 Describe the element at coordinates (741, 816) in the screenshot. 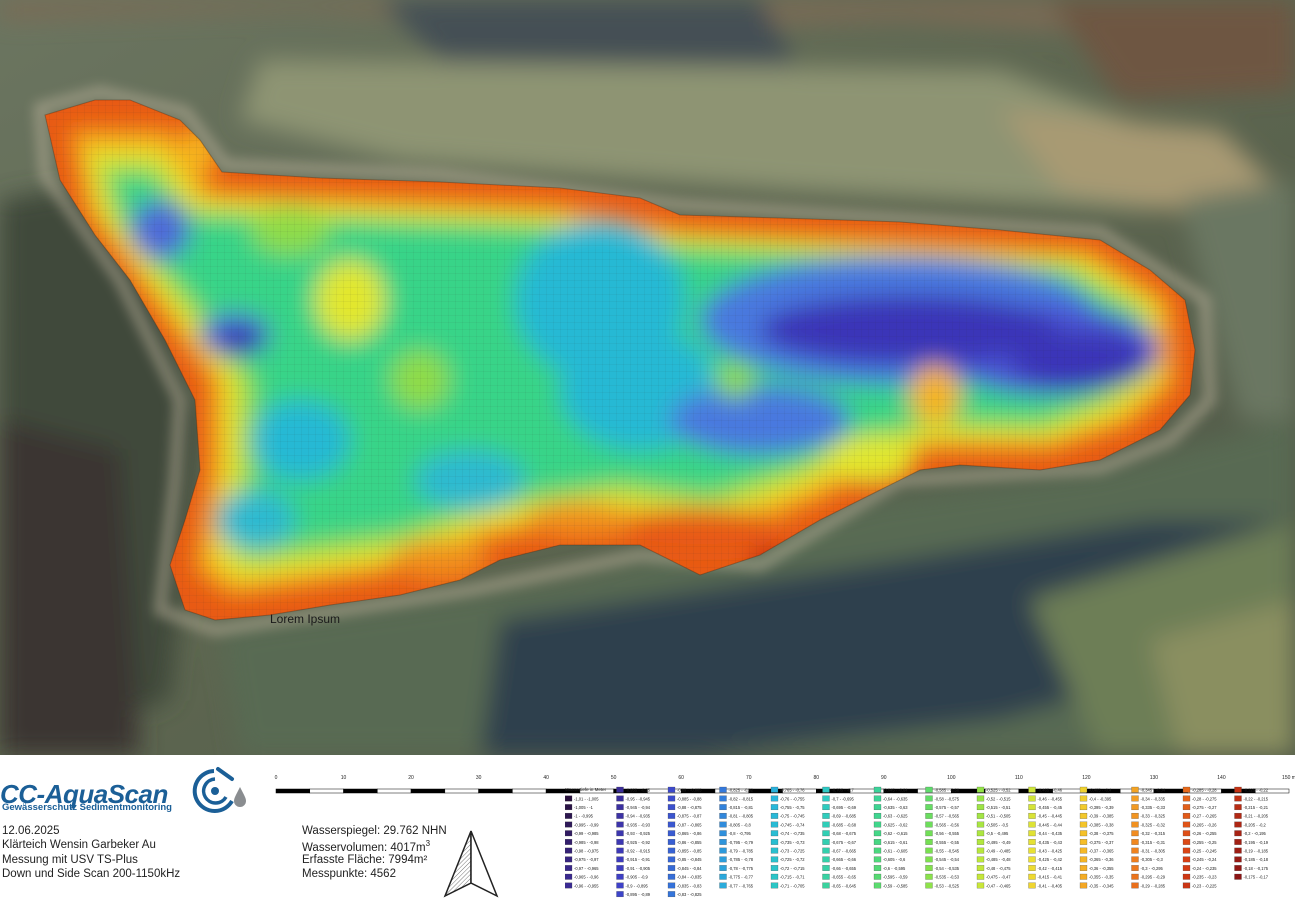

I see `legend-entry-label: -0,81 - -0,805` at that location.